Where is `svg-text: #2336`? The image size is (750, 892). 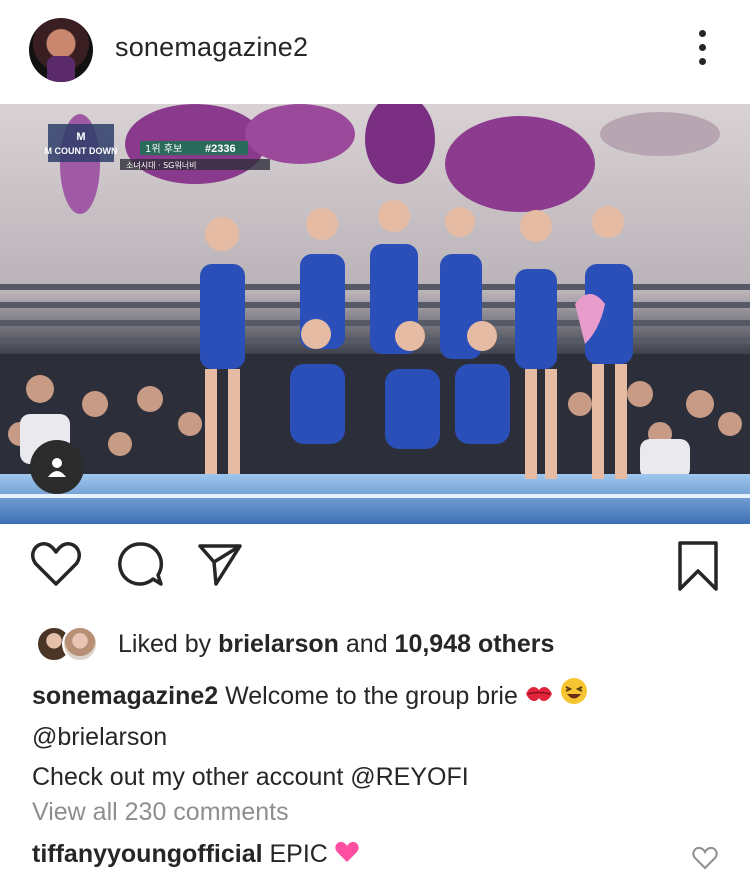 svg-text: #2336 is located at coordinates (220, 149).